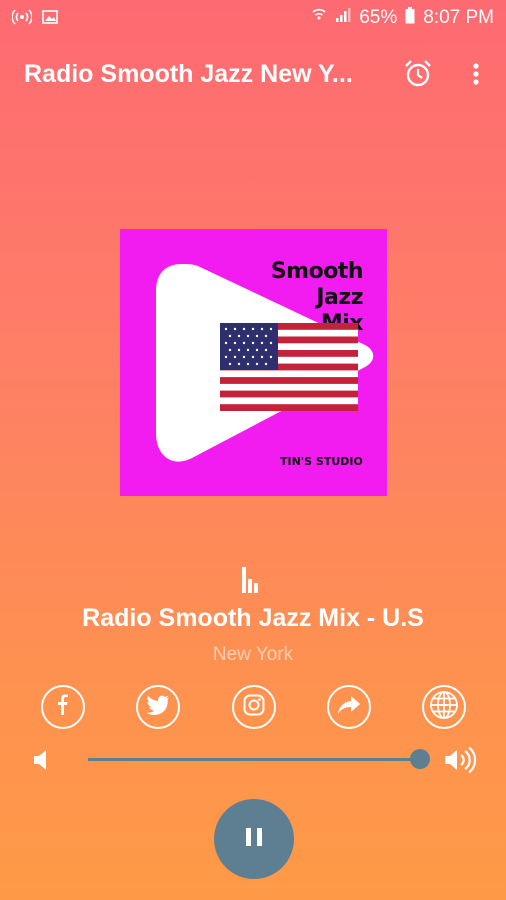 This screenshot has height=900, width=506. I want to click on instagram-button, so click(254, 707).